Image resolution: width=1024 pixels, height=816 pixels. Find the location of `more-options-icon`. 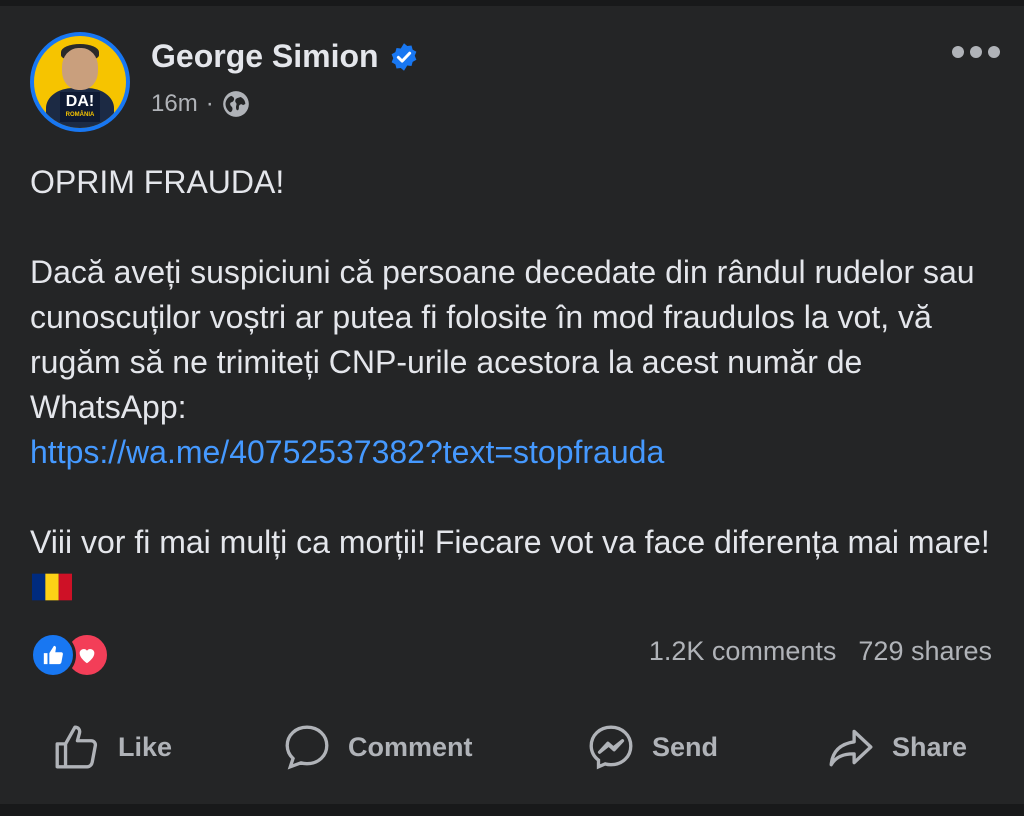

more-options-icon is located at coordinates (976, 52).